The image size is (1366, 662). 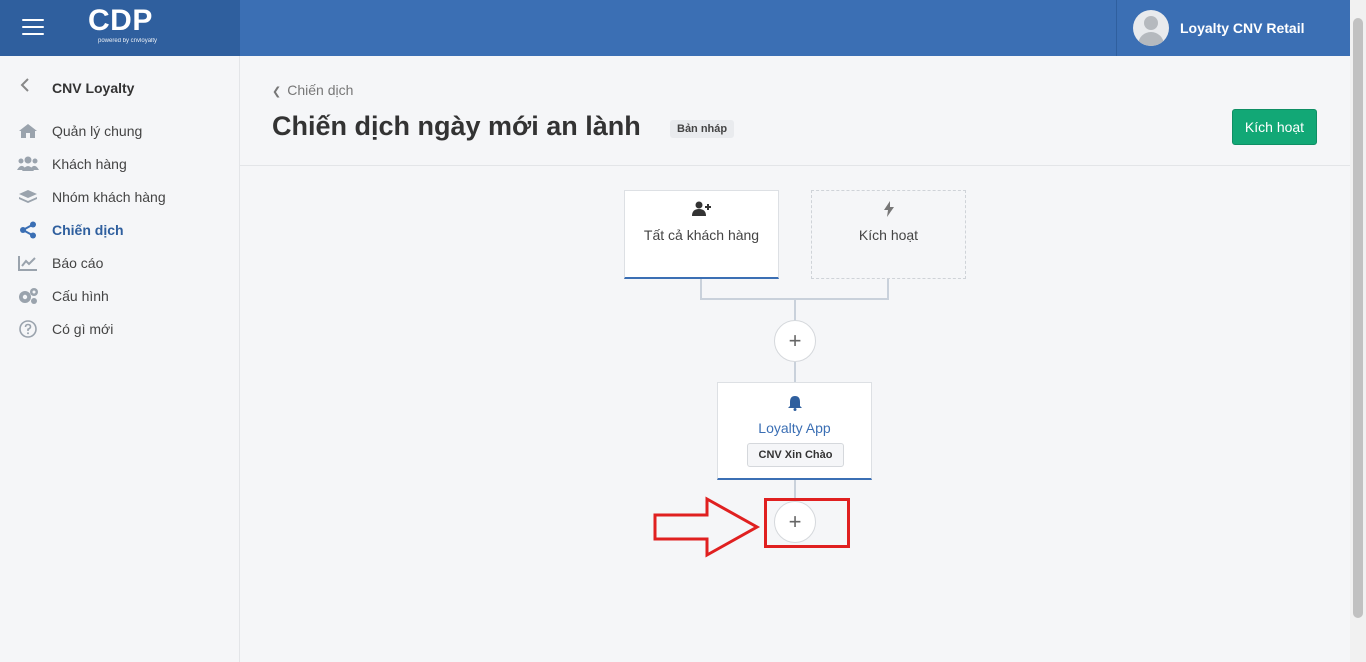 I want to click on sidebar-item-label: Quản lý chung, so click(x=97, y=130).